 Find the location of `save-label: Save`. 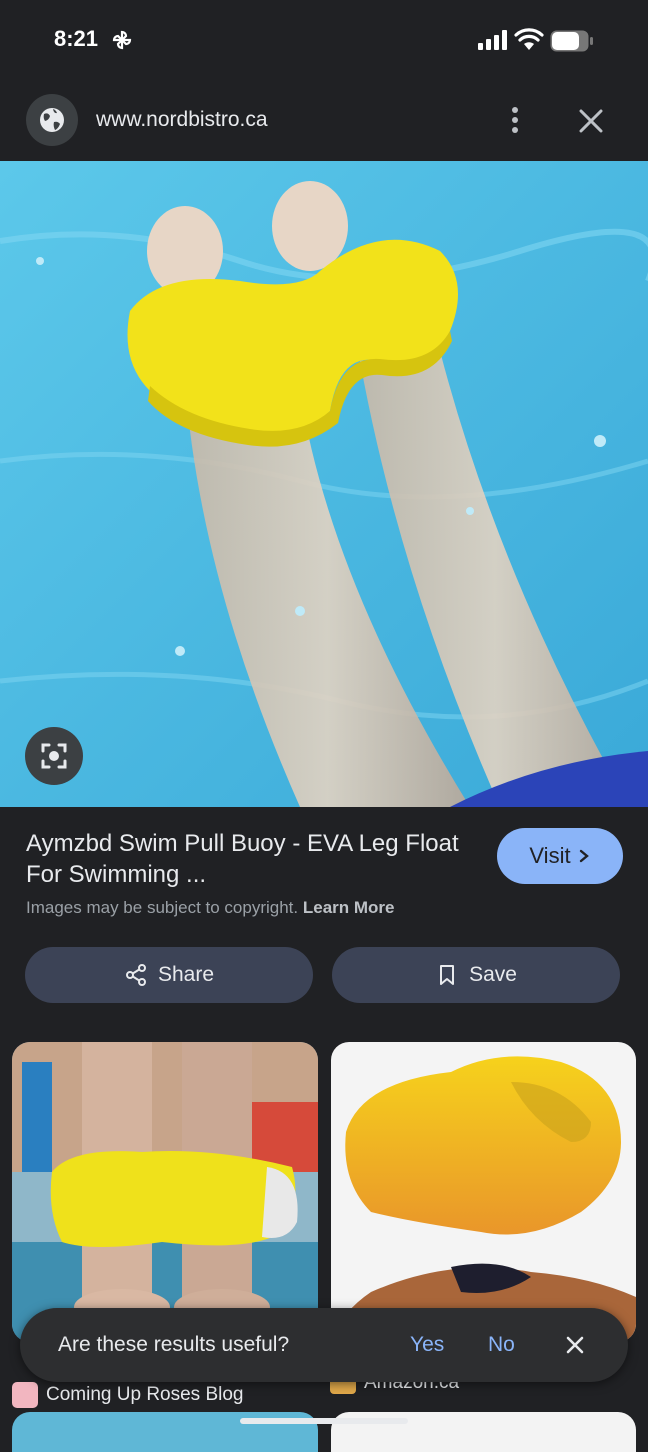

save-label: Save is located at coordinates (493, 974).